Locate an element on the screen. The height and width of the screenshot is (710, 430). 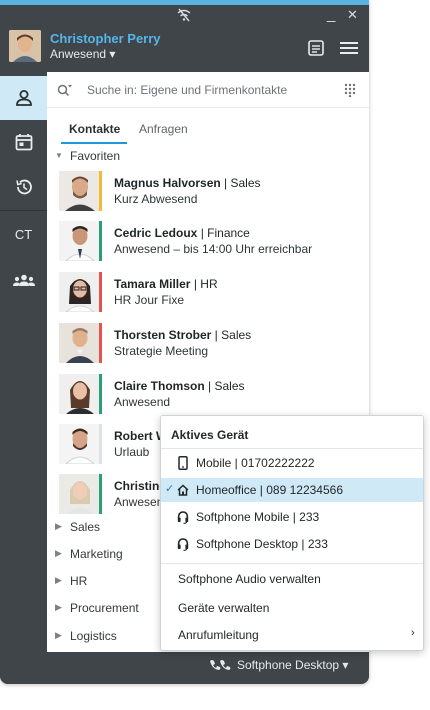
tab-requests: Anfragen is located at coordinates (163, 129).